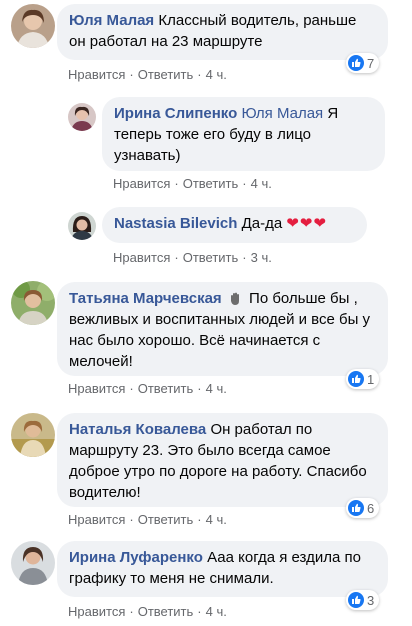 The width and height of the screenshot is (412, 626). What do you see at coordinates (262, 223) in the screenshot?
I see `comment-text: Да-да` at bounding box center [262, 223].